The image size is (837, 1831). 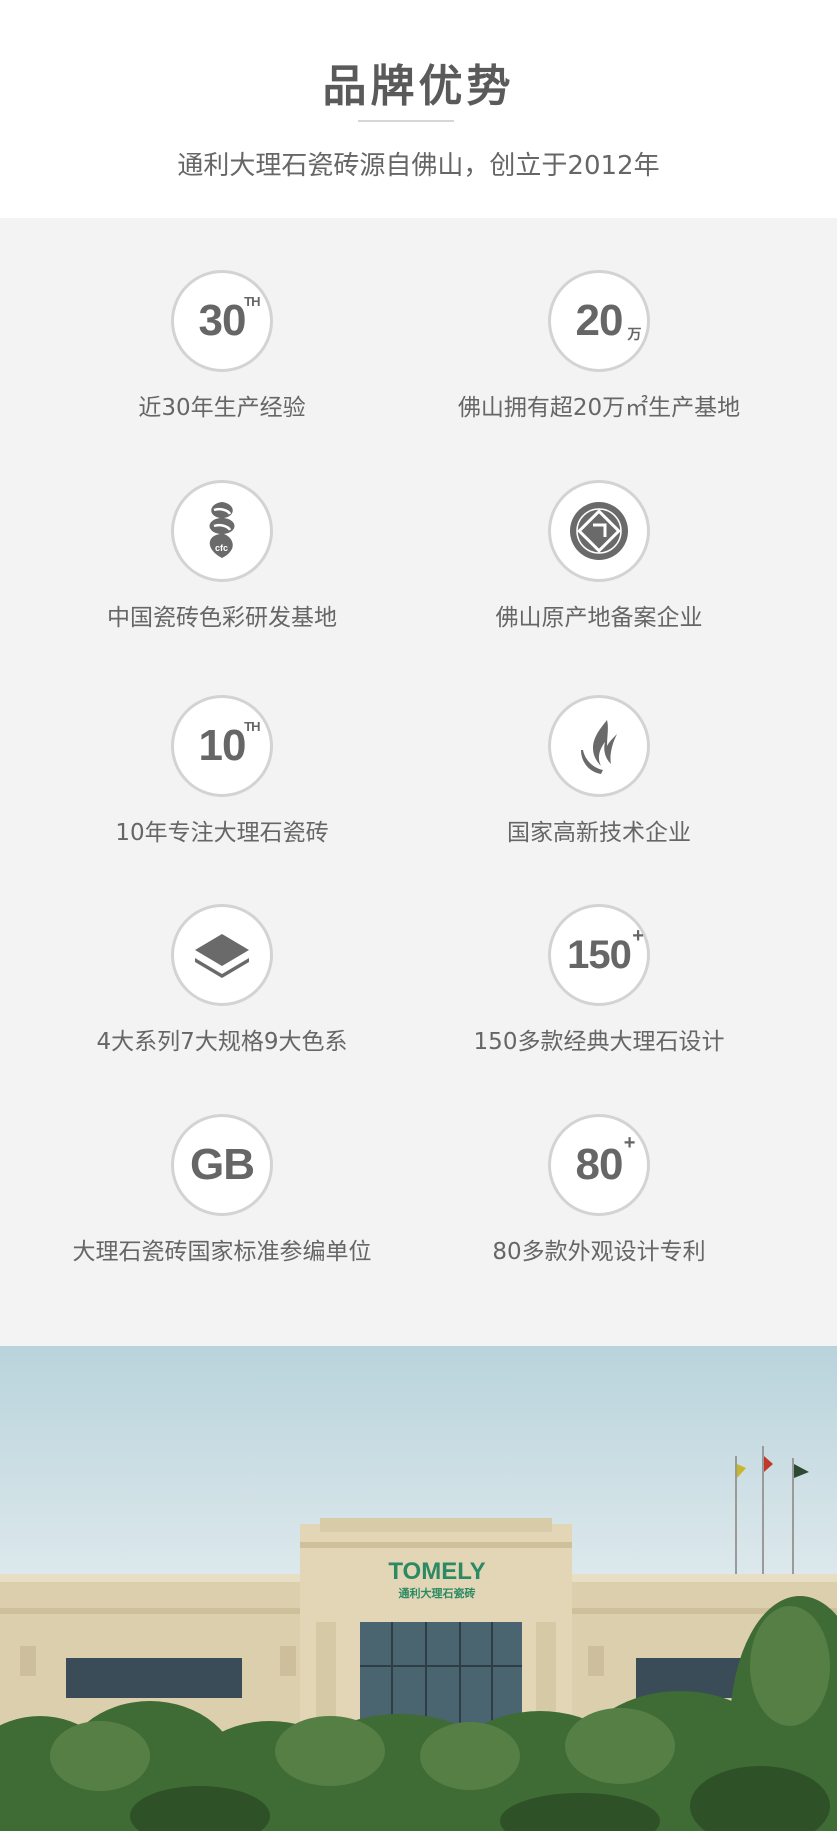 What do you see at coordinates (599, 1042) in the screenshot?
I see `feature-label: 150多款经典大理石设计` at bounding box center [599, 1042].